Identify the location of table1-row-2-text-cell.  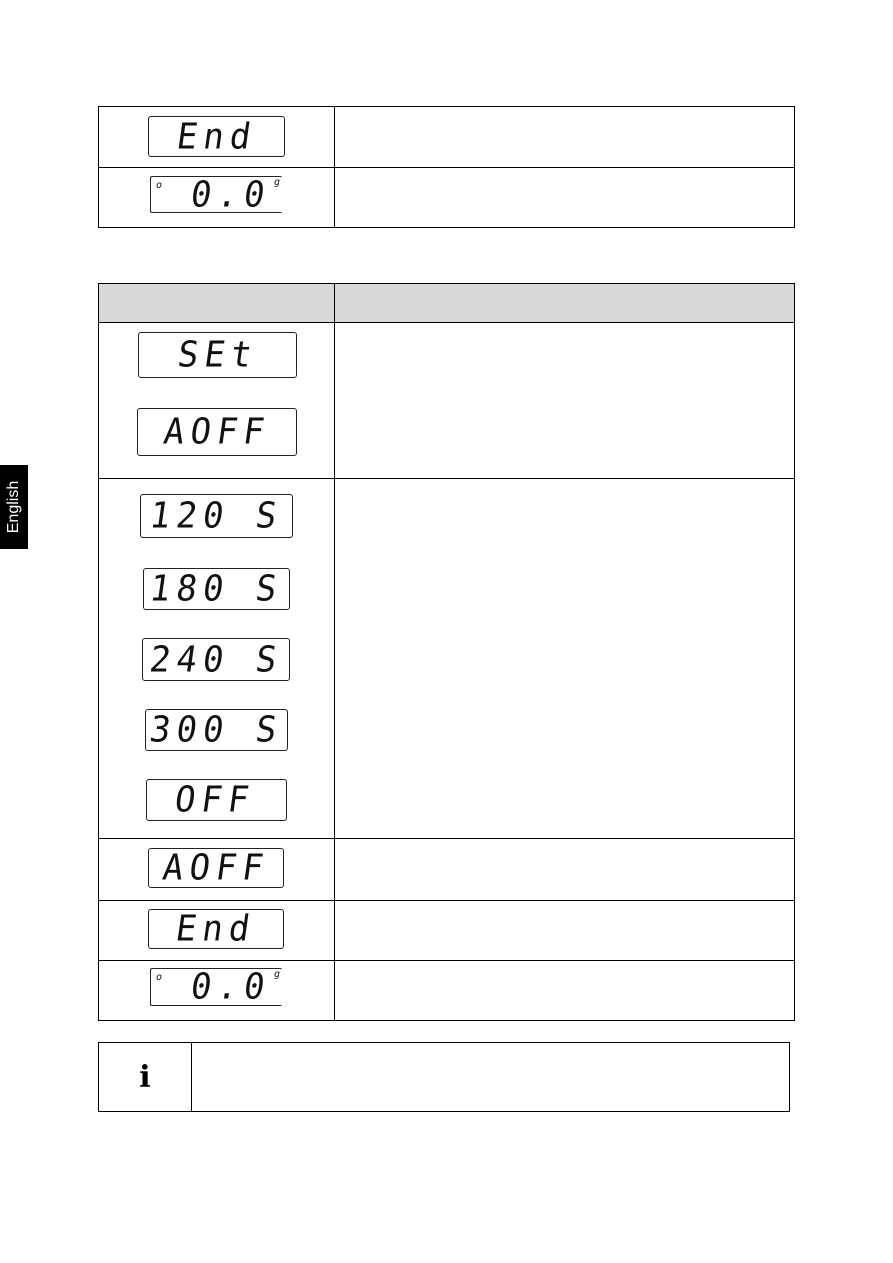
(564, 197).